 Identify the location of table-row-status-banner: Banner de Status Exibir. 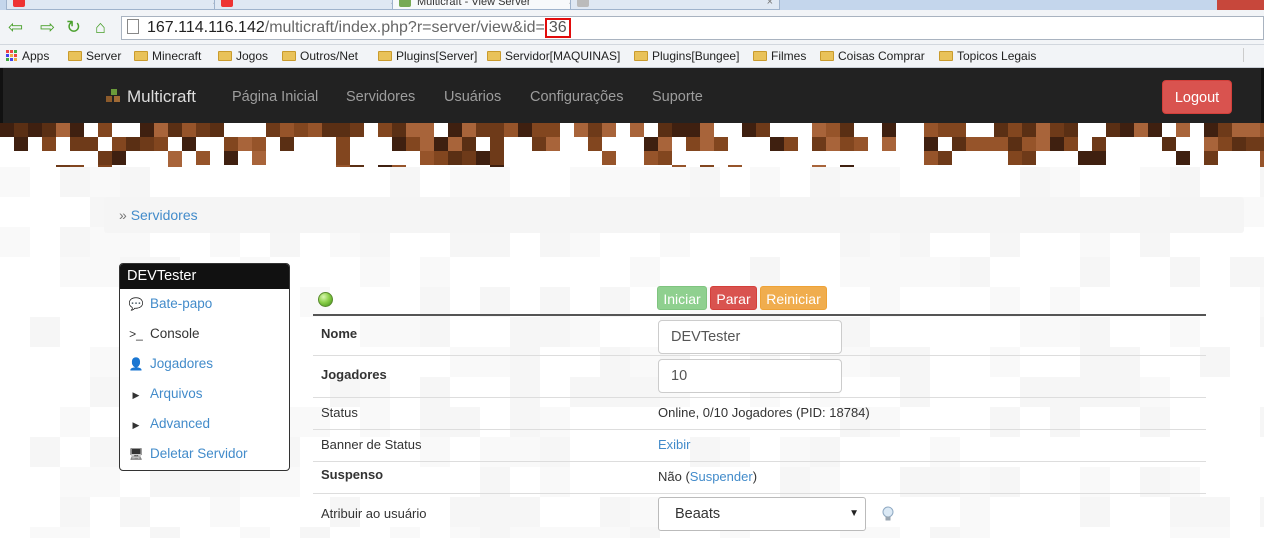
(759, 445).